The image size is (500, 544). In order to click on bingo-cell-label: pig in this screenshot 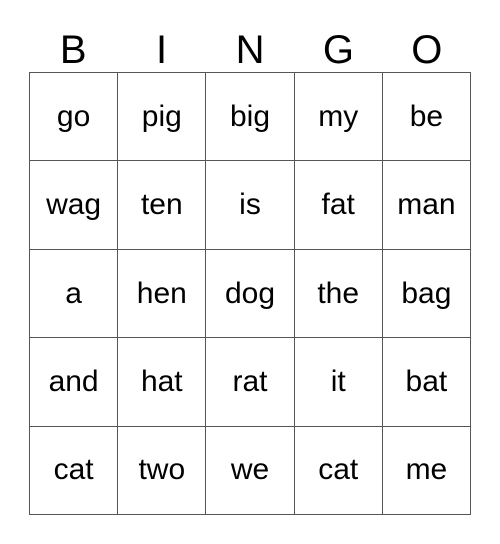, I will do `click(161, 116)`.